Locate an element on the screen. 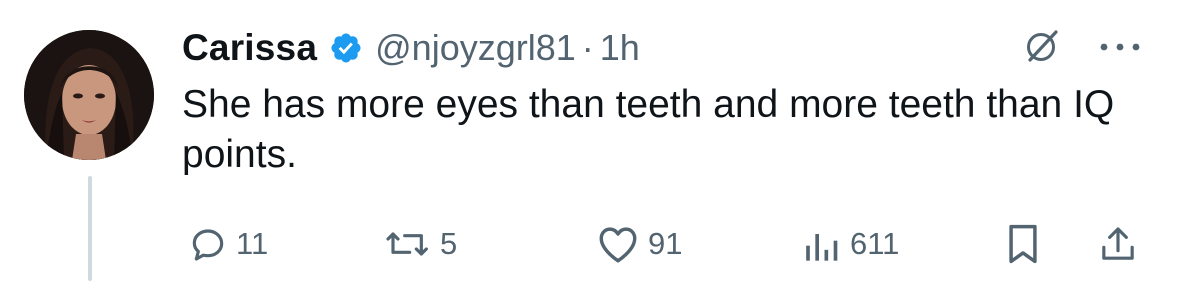 This screenshot has width=1178, height=281. tweet-timestamp: 1h is located at coordinates (620, 48).